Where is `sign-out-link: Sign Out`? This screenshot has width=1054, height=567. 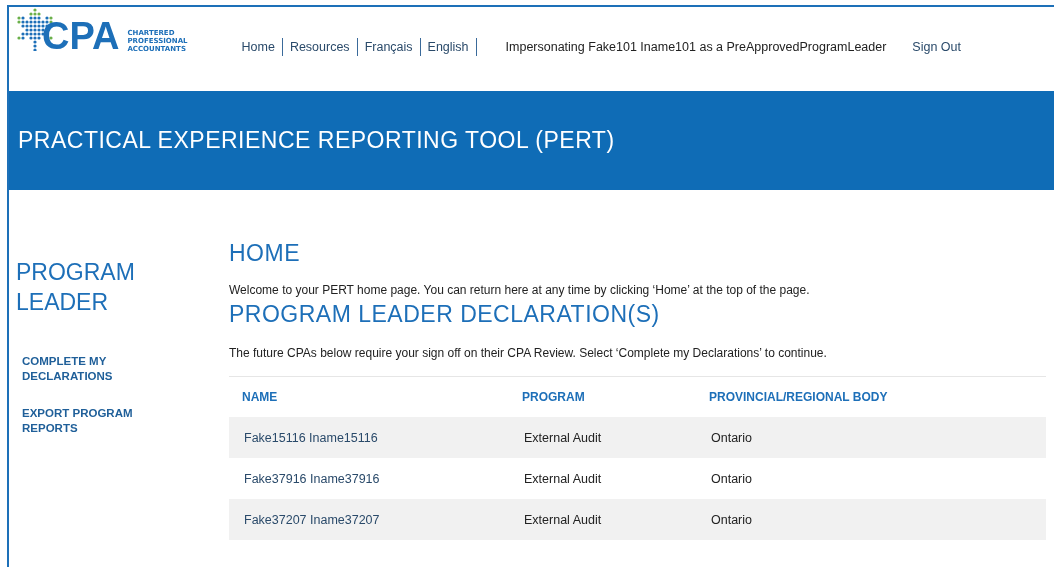 sign-out-link: Sign Out is located at coordinates (936, 47).